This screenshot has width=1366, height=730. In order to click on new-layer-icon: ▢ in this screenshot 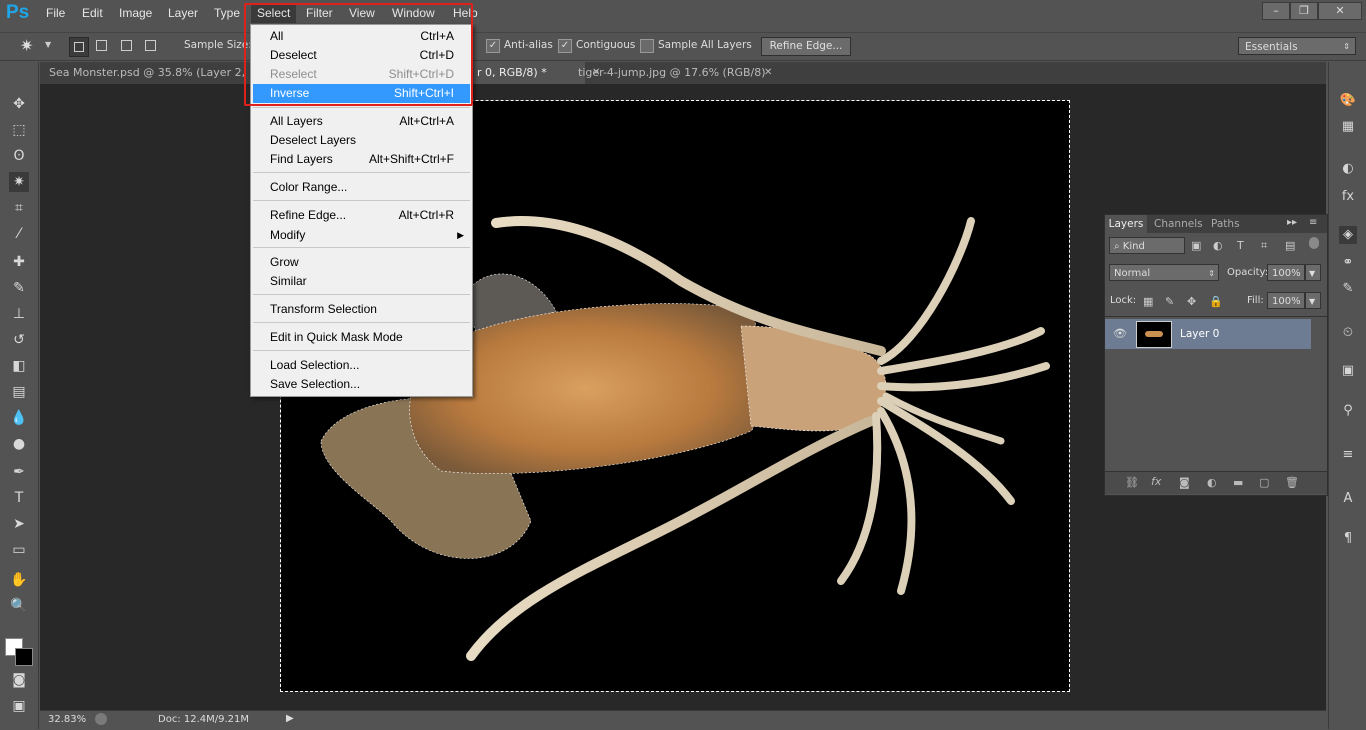, I will do `click(1264, 482)`.